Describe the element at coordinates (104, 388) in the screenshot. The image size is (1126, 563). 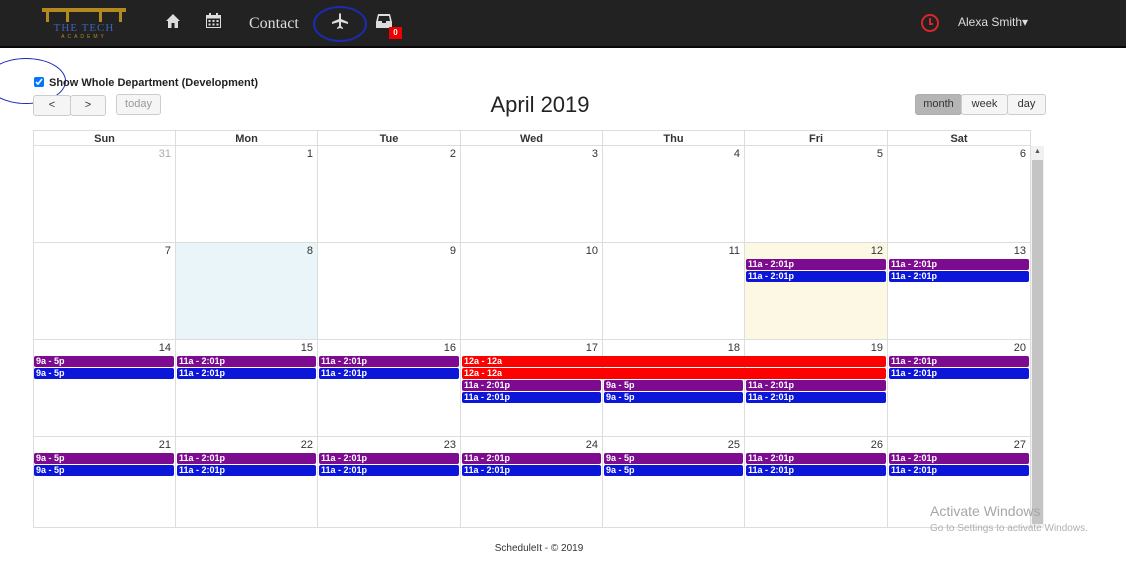
I see `day-cell: 14` at that location.